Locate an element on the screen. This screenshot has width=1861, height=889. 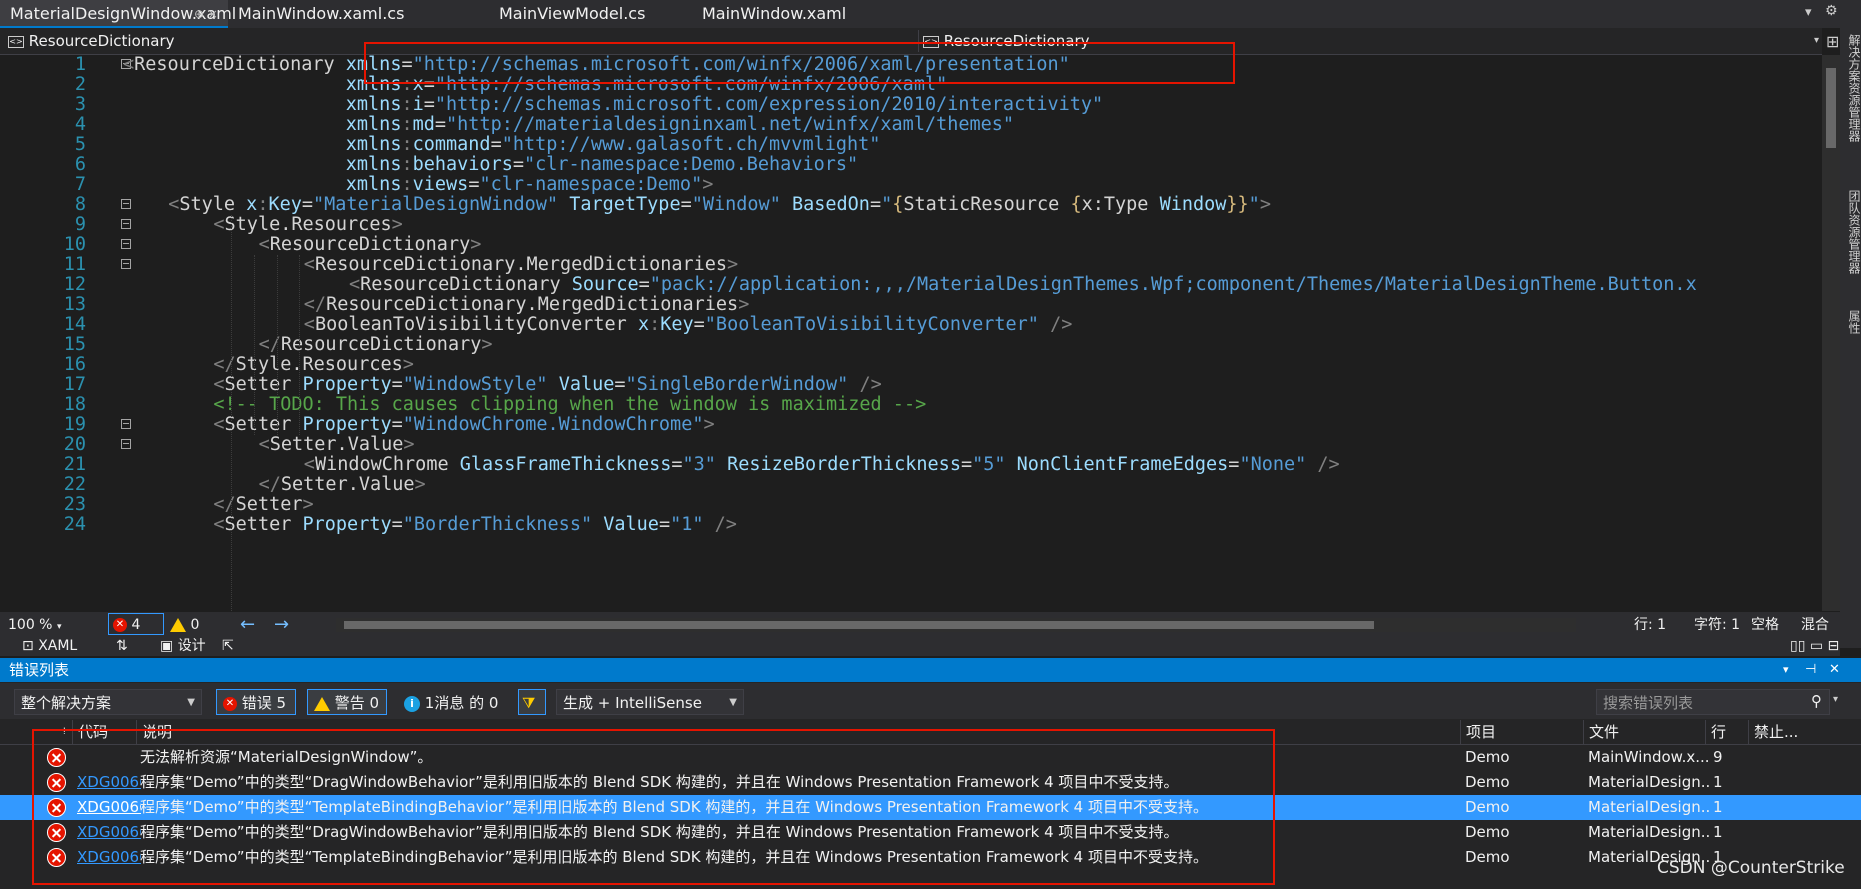
code-token: StaticResource is located at coordinates (987, 204).